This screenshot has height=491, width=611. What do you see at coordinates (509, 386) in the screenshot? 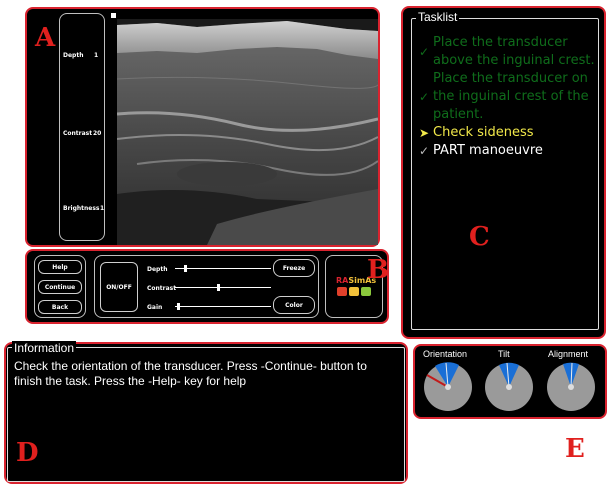
I see `tilt-gauge` at bounding box center [509, 386].